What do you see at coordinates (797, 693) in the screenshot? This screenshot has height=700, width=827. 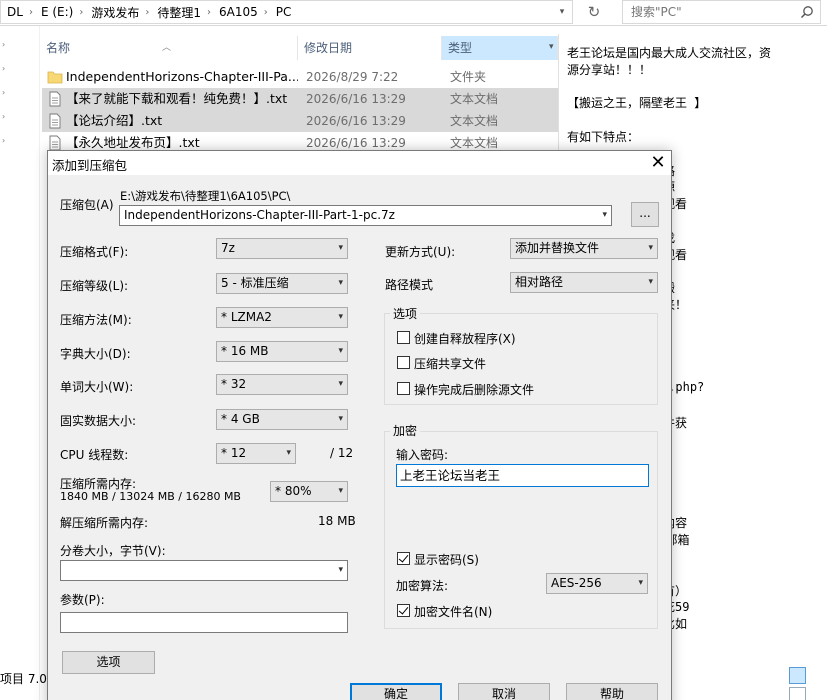 I see `large-icons-view-icon` at bounding box center [797, 693].